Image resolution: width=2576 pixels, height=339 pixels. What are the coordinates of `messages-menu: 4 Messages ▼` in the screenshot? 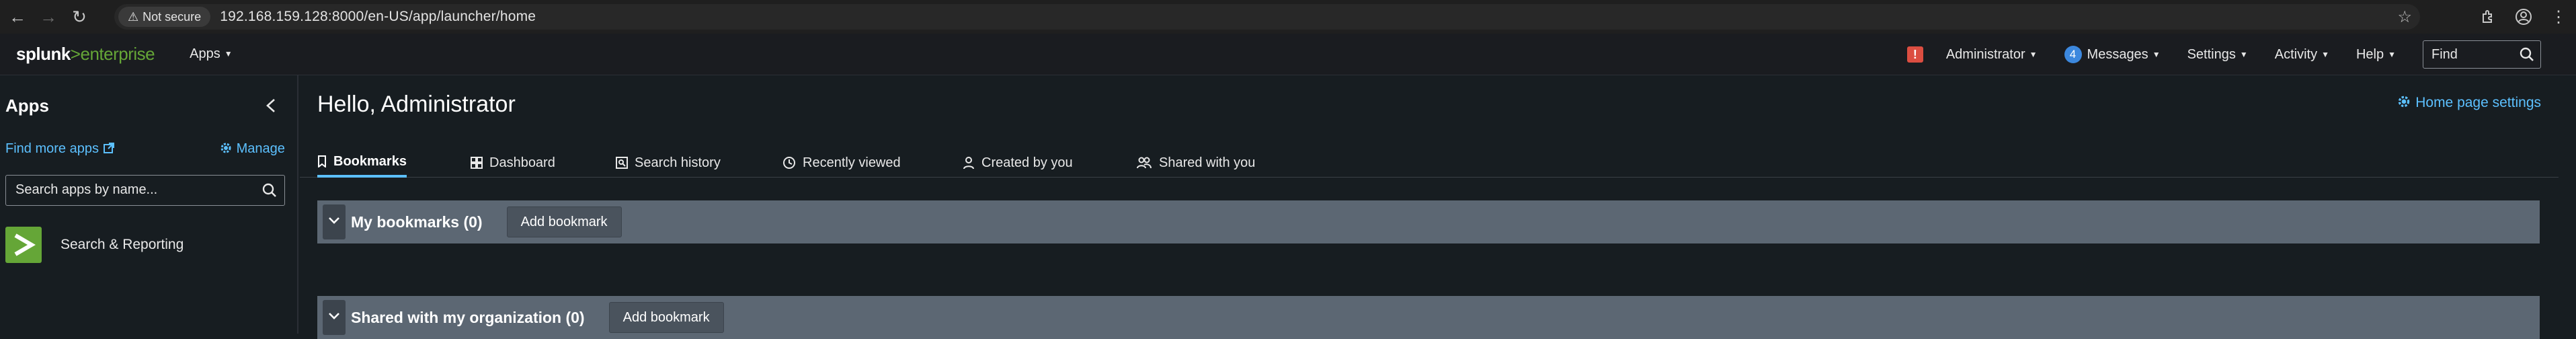 It's located at (2112, 55).